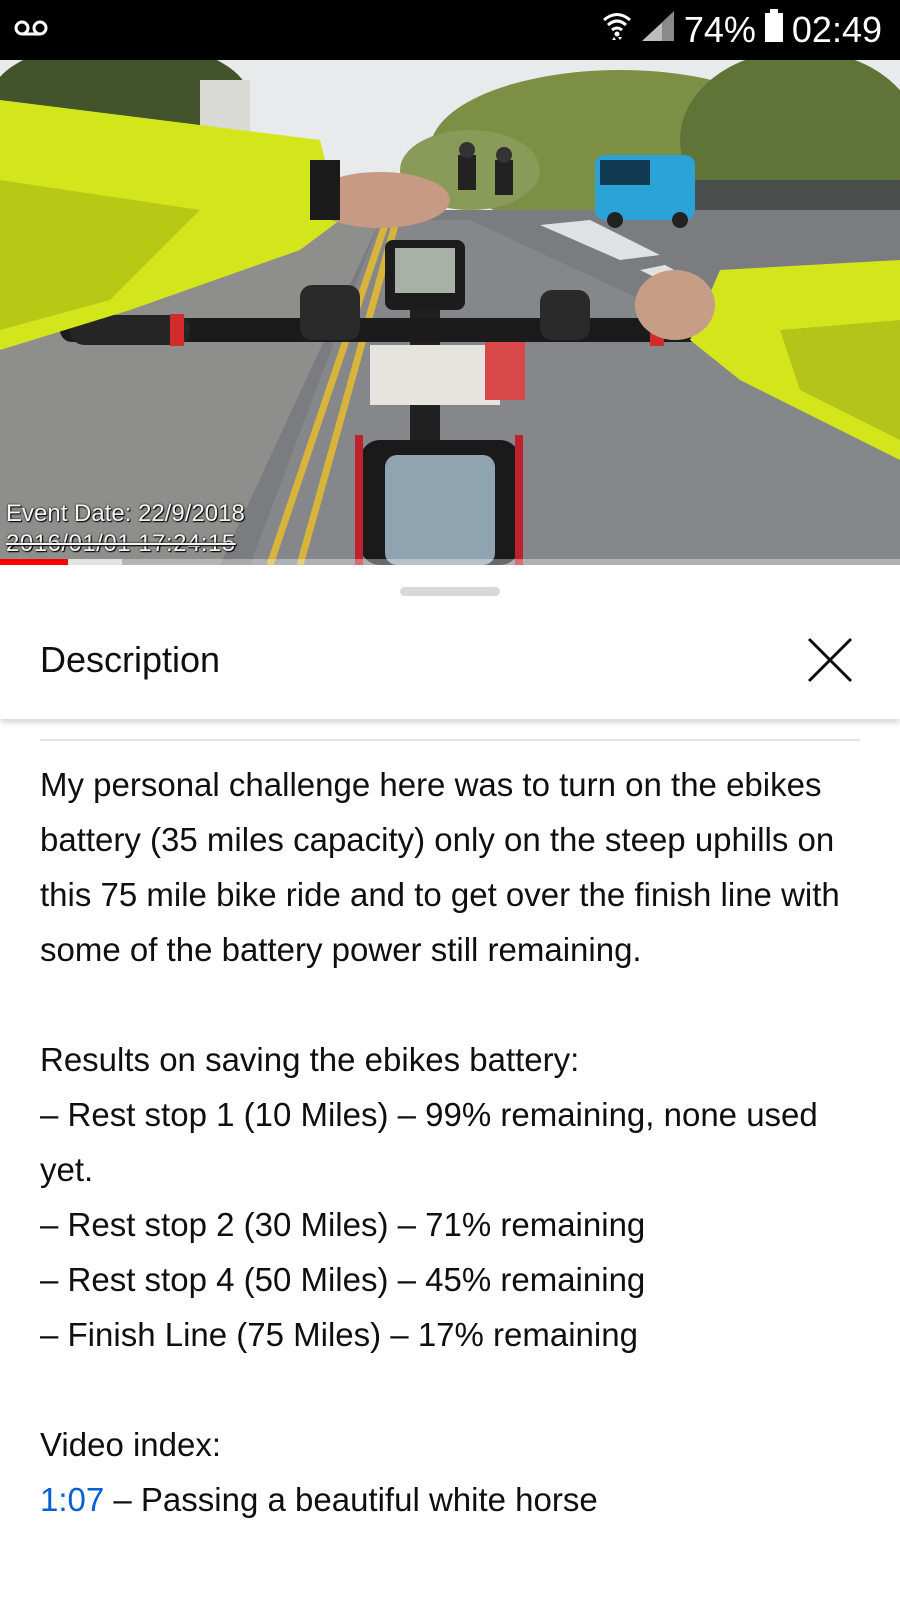 The width and height of the screenshot is (900, 1600). What do you see at coordinates (72, 1499) in the screenshot?
I see `timestamp-link: 1:07` at bounding box center [72, 1499].